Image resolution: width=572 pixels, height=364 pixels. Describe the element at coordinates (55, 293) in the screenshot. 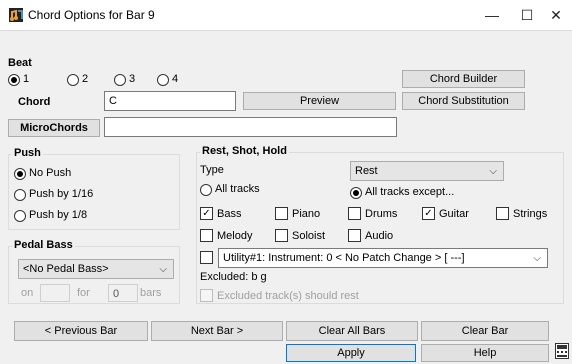

I see `pedal-on-input` at that location.